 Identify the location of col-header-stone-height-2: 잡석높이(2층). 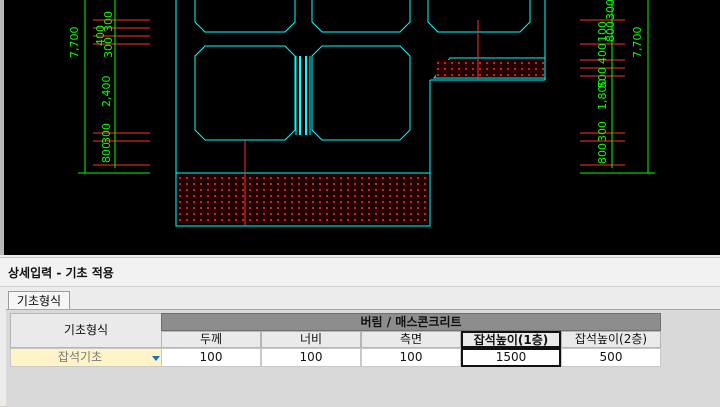
(611, 339).